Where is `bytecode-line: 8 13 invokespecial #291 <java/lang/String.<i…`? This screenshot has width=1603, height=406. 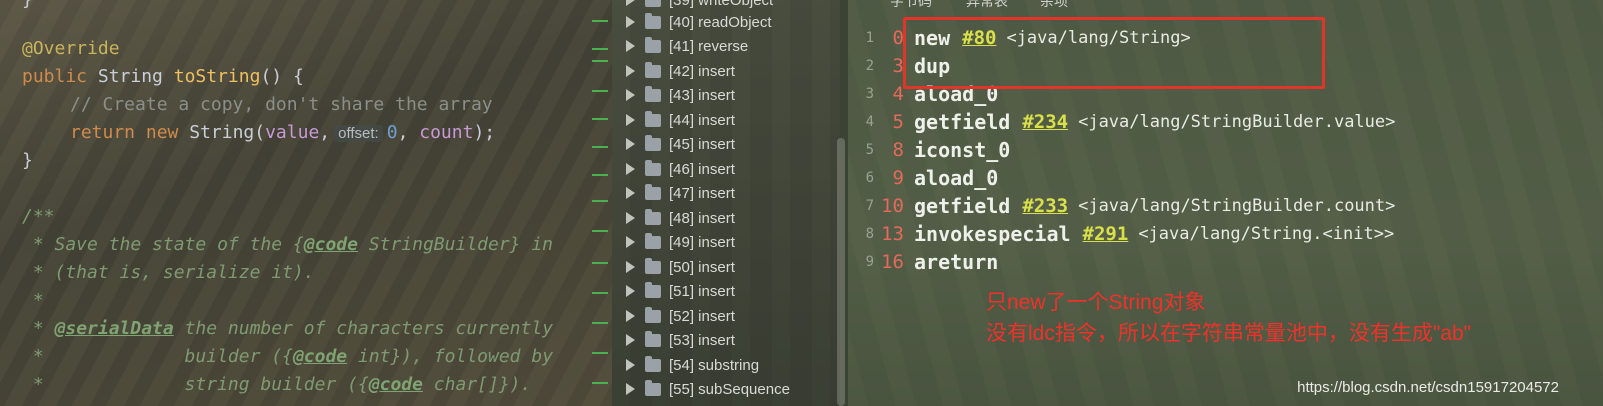 bytecode-line: 8 13 invokespecial #291 <java/lang/String.<i… is located at coordinates (1121, 234).